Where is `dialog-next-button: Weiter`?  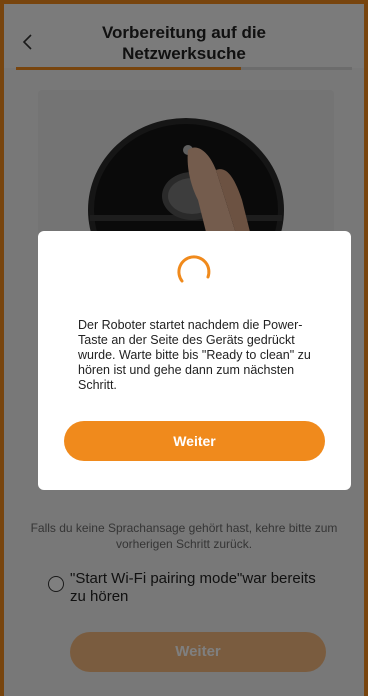 dialog-next-button: Weiter is located at coordinates (194, 441).